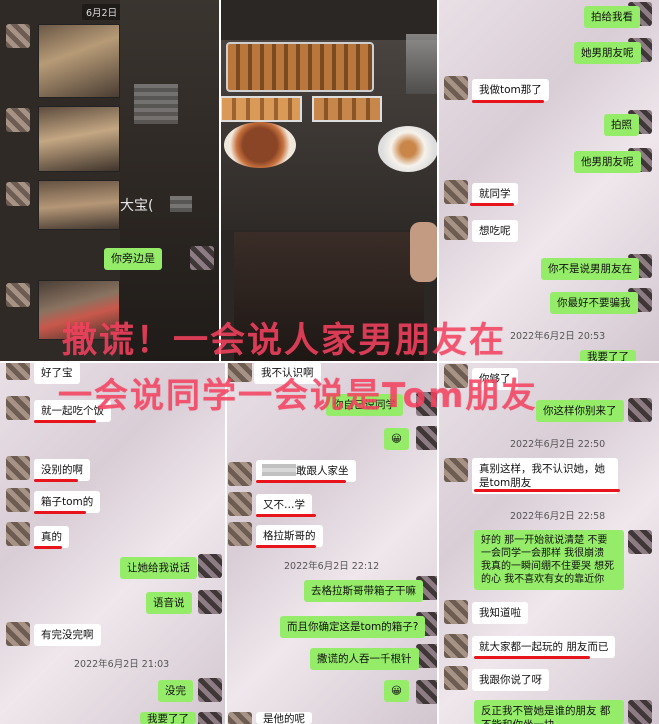  I want to click on chat-bubble-left: 格拉斯哥的, so click(289, 536).